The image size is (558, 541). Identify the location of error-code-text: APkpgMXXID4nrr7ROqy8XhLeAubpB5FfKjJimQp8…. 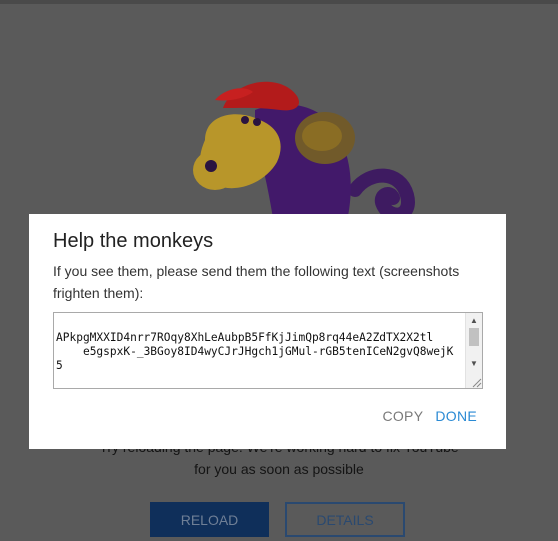
(255, 351).